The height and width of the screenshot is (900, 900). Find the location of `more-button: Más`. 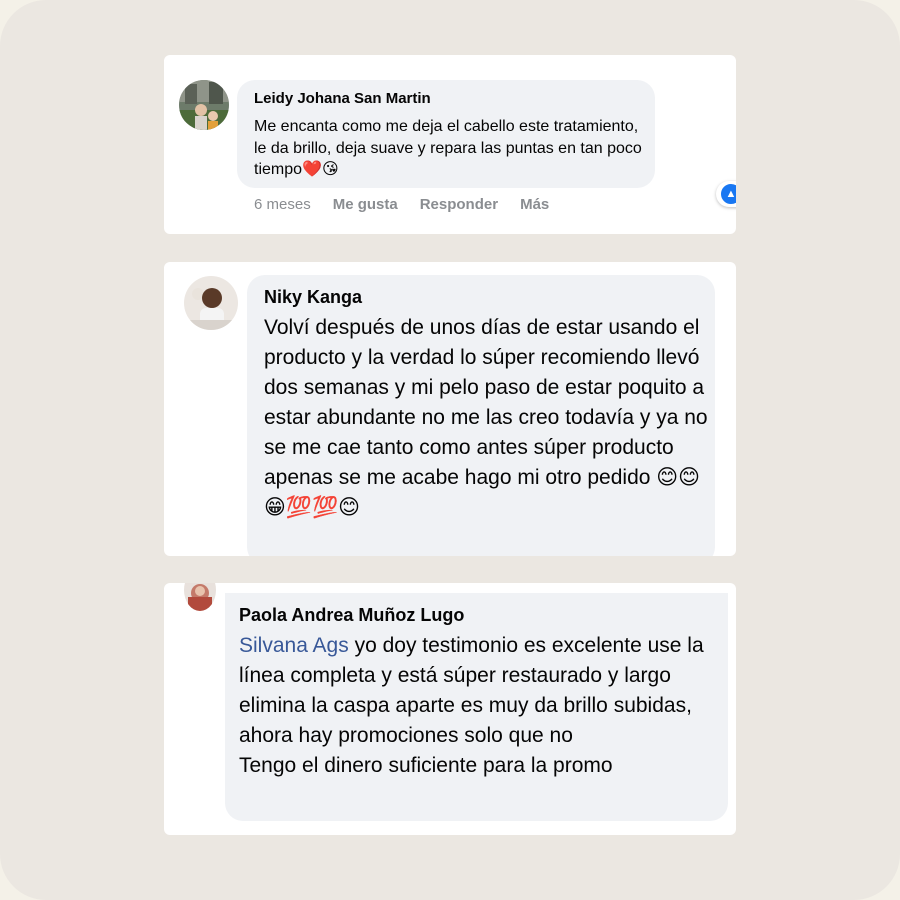

more-button: Más is located at coordinates (534, 204).